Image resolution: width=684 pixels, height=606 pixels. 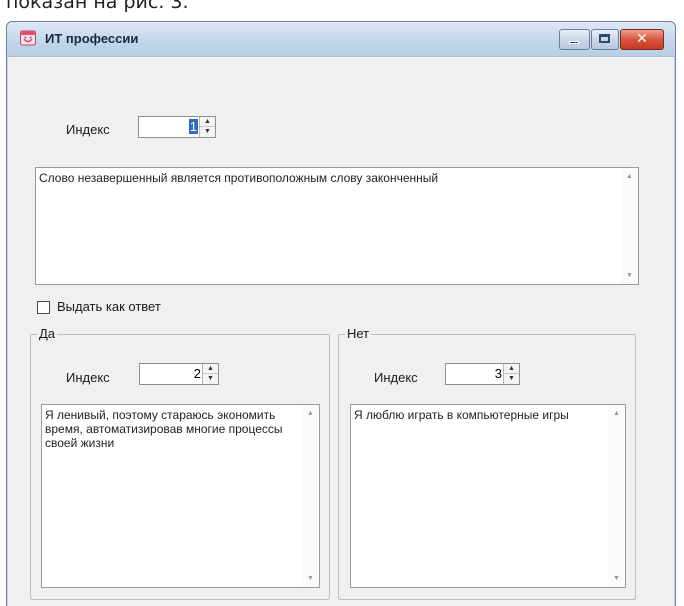 I want to click on minimize-icon, so click(x=574, y=42).